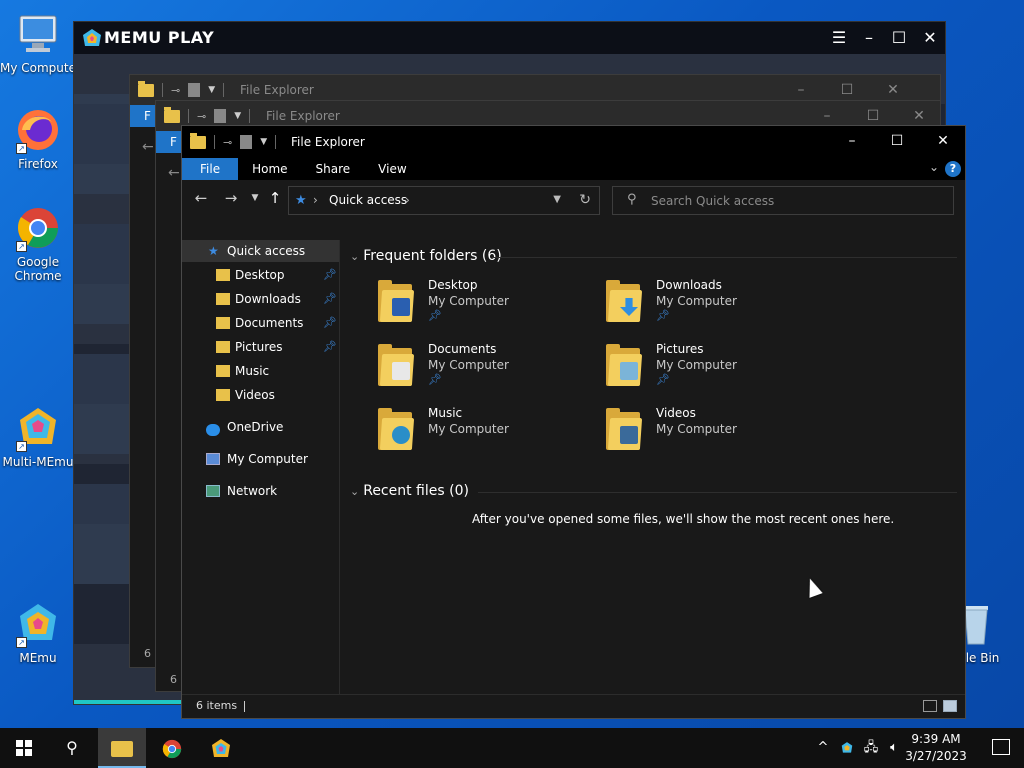 The height and width of the screenshot is (768, 1024). I want to click on desktop-icon-multi-memu: ↗ Multi-MEmu, so click(38, 436).